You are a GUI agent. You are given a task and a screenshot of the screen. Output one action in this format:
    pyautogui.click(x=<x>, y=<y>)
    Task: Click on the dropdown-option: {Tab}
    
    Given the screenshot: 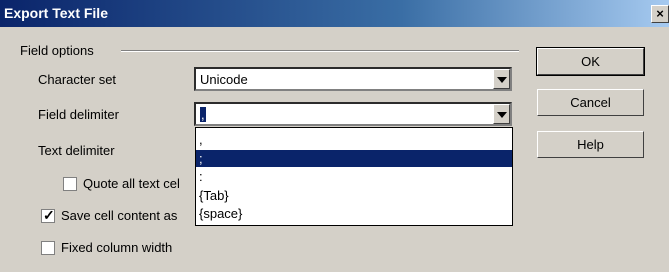 What is the action you would take?
    pyautogui.click(x=354, y=195)
    